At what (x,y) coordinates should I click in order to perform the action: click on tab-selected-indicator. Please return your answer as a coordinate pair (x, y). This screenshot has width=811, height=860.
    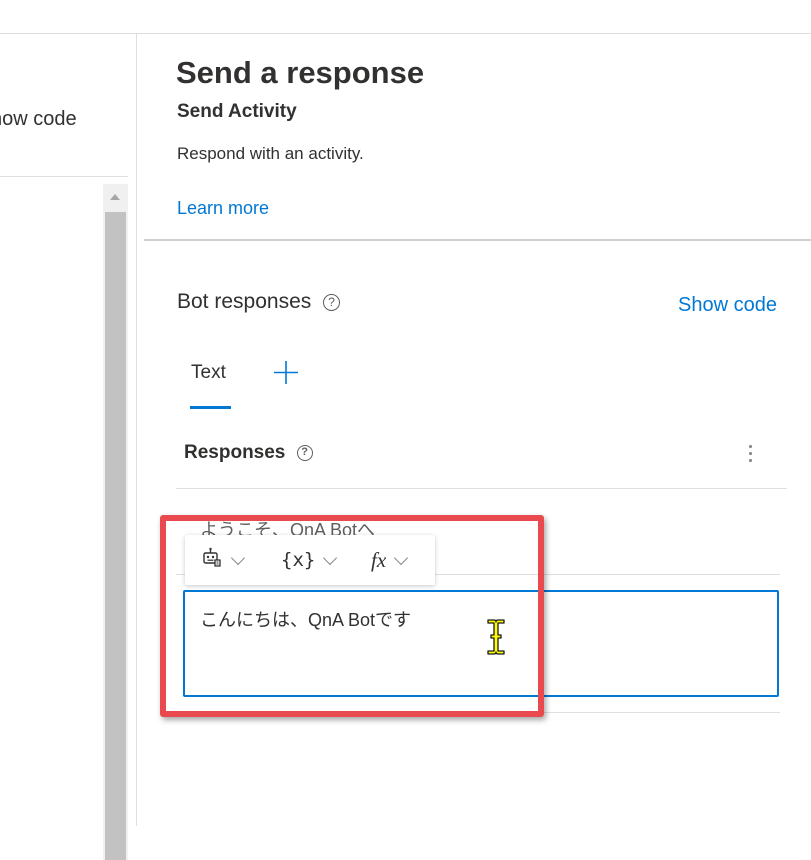
    Looking at the image, I should click on (210, 407).